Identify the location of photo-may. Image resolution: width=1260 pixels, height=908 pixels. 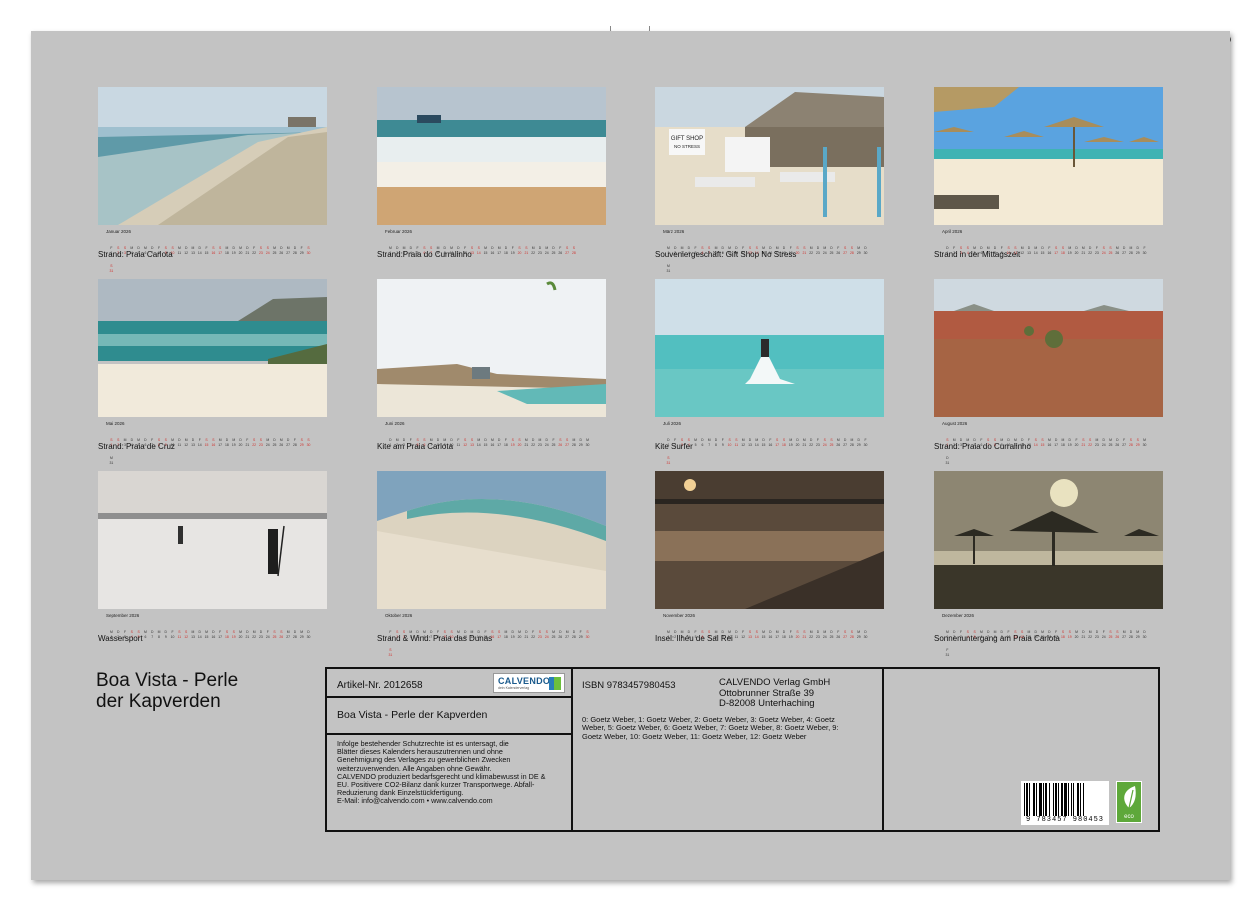
(212, 348).